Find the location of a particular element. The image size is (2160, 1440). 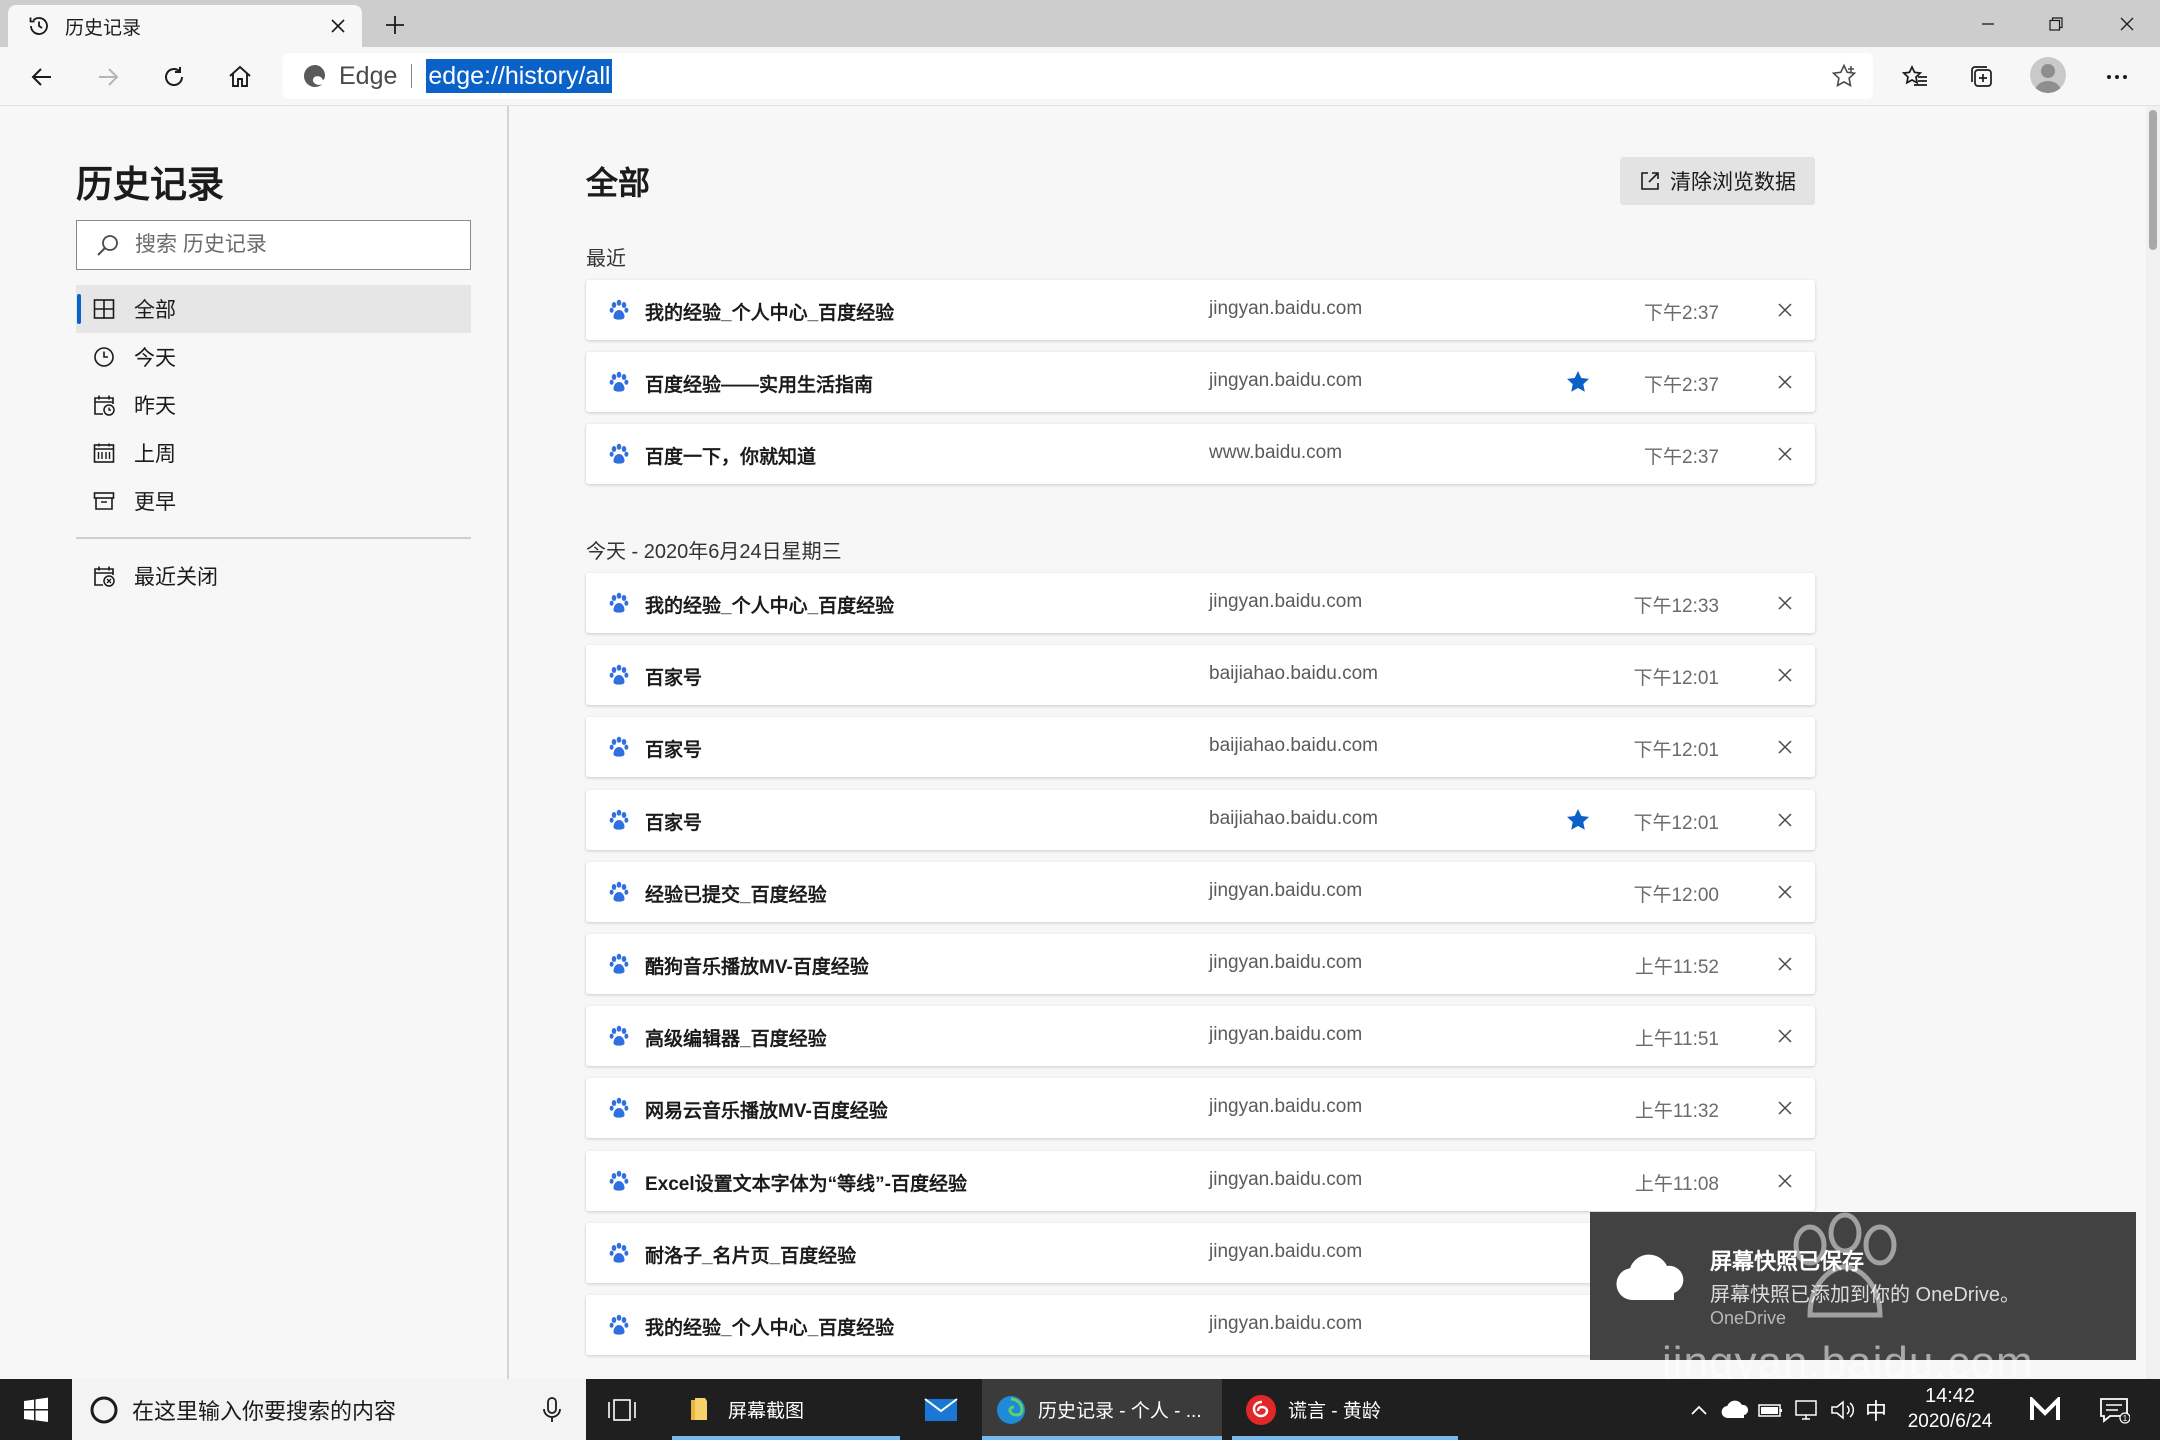

history-row-title: Excel设置文本字体为“等线”-百度经验 is located at coordinates (806, 1182).